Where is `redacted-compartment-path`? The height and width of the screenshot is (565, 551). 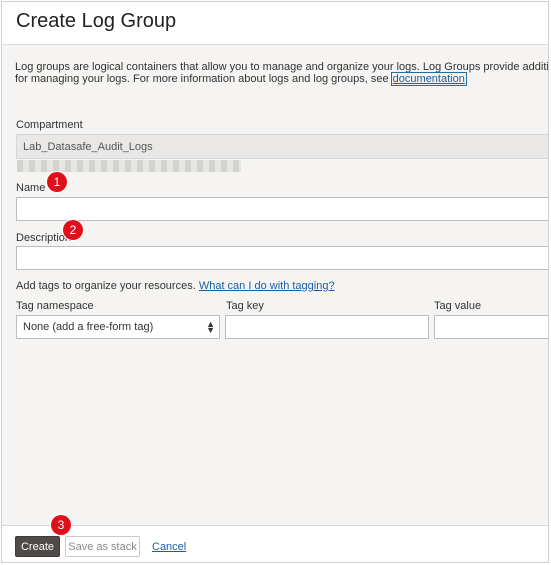
redacted-compartment-path is located at coordinates (129, 166).